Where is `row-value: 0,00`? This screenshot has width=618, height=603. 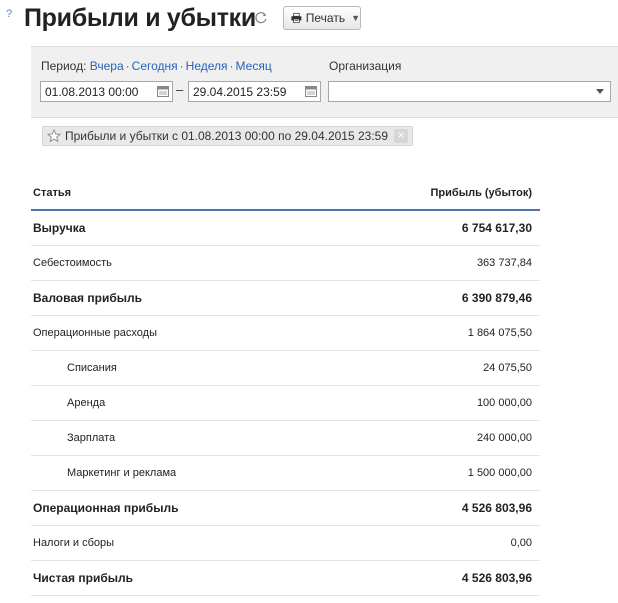 row-value: 0,00 is located at coordinates (432, 543).